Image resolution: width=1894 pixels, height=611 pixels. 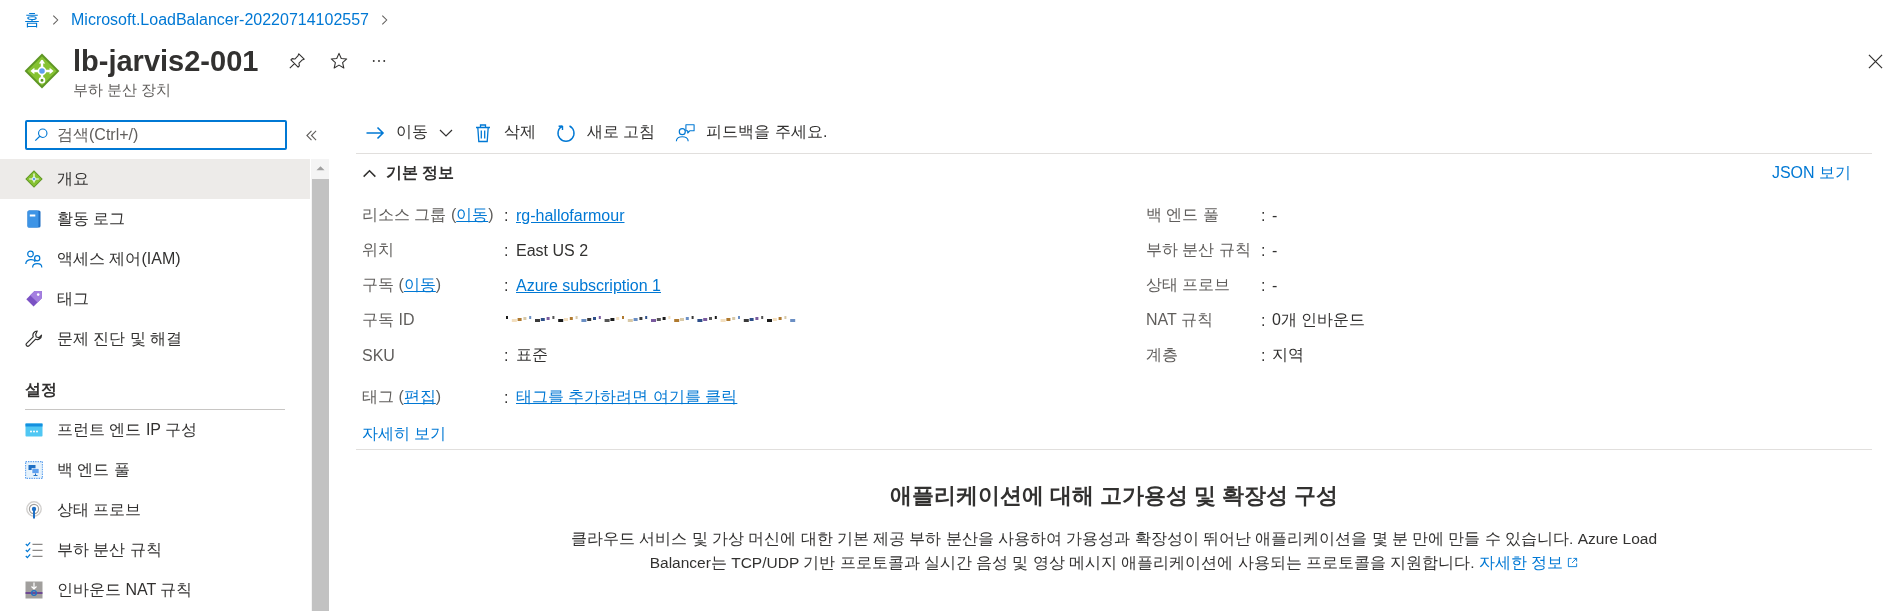 What do you see at coordinates (34, 470) in the screenshot?
I see `monitors-icon` at bounding box center [34, 470].